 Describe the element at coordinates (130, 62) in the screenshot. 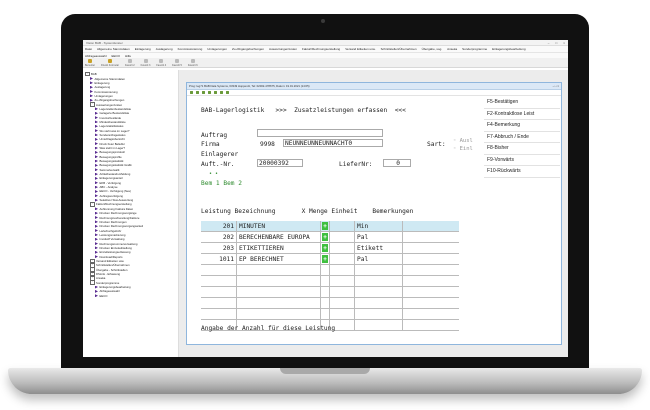

I see `toolbar-button: Favorit 2` at that location.